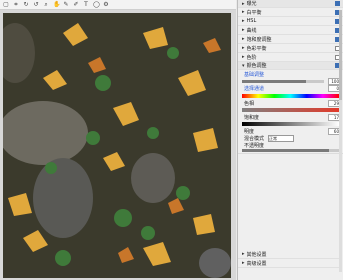 The image size is (343, 280). I want to click on panel-row-label: 色阶, so click(251, 57).